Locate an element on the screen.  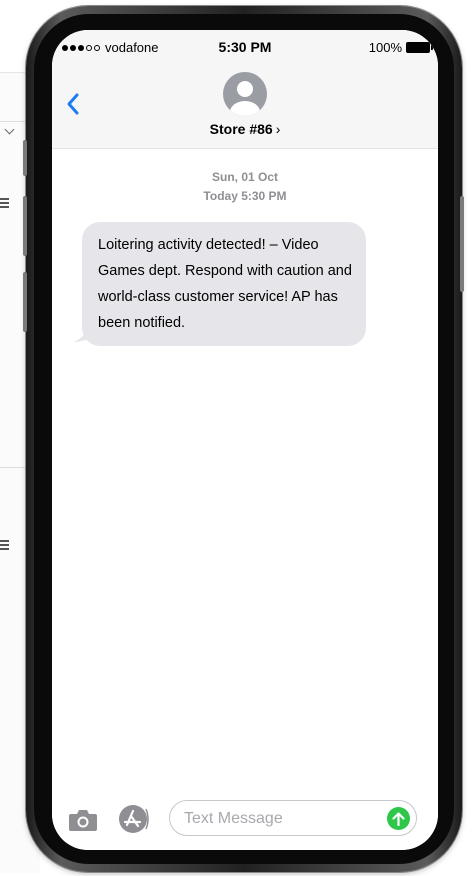
text-message-input is located at coordinates (282, 819).